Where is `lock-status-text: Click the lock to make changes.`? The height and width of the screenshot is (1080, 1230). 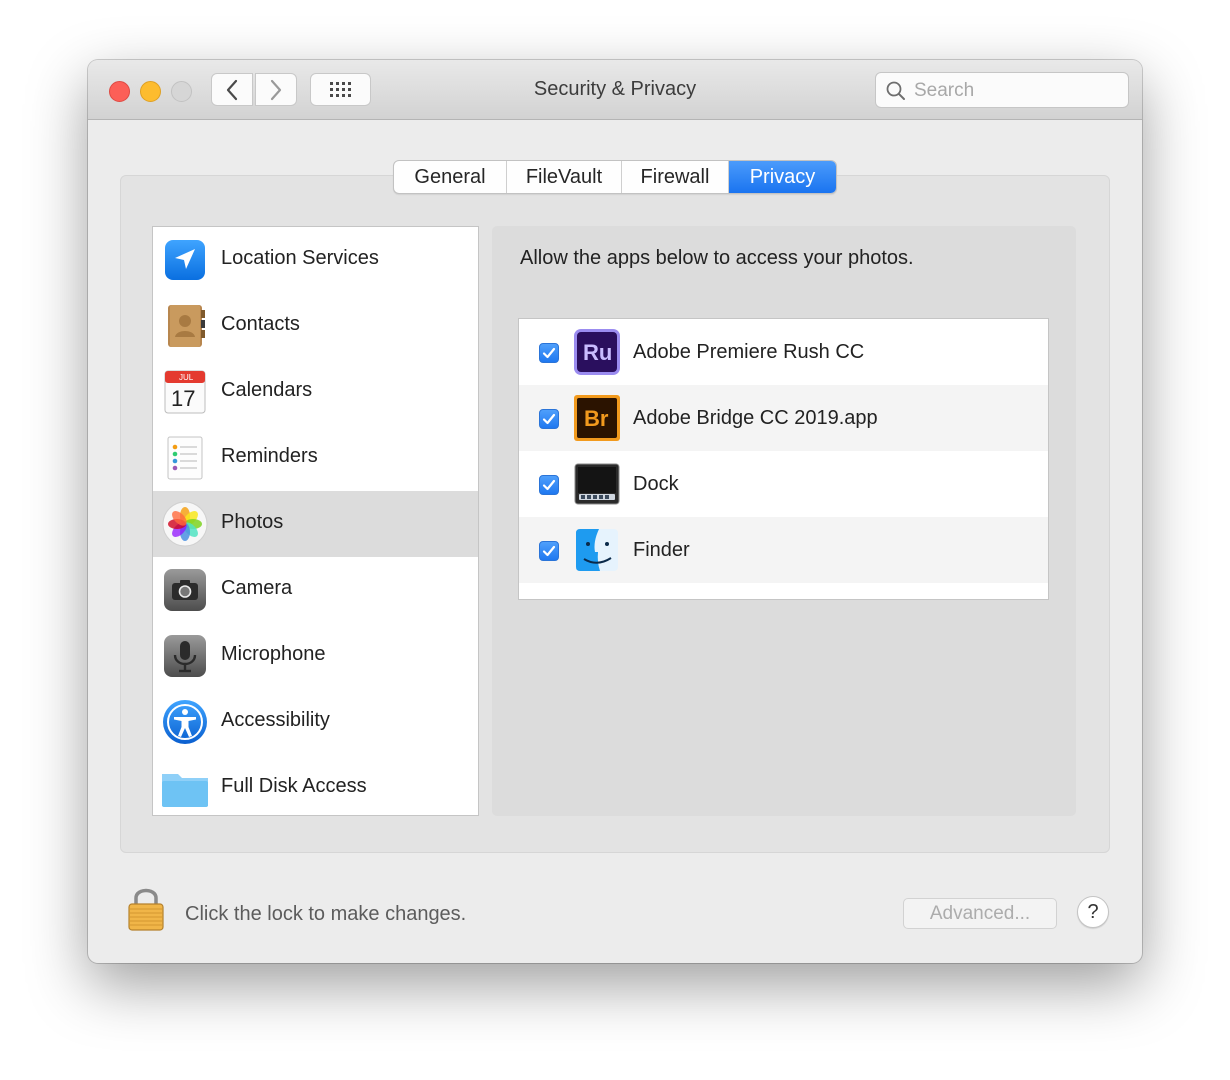 lock-status-text: Click the lock to make changes. is located at coordinates (326, 914).